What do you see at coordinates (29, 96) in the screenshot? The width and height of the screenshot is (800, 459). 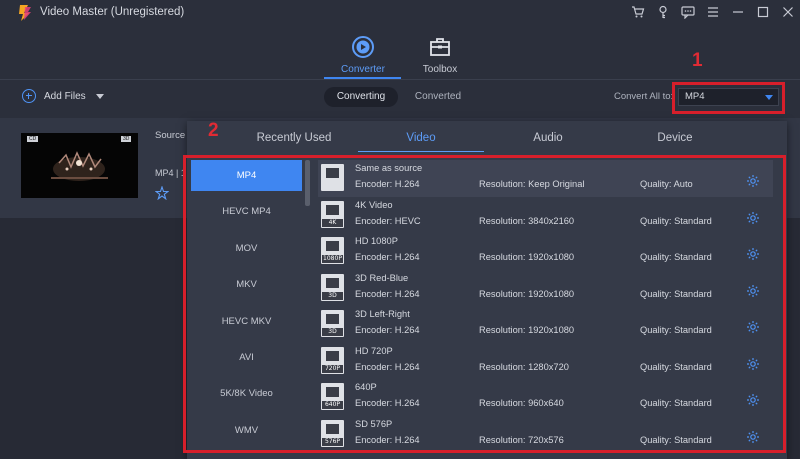 I see `add-icon` at bounding box center [29, 96].